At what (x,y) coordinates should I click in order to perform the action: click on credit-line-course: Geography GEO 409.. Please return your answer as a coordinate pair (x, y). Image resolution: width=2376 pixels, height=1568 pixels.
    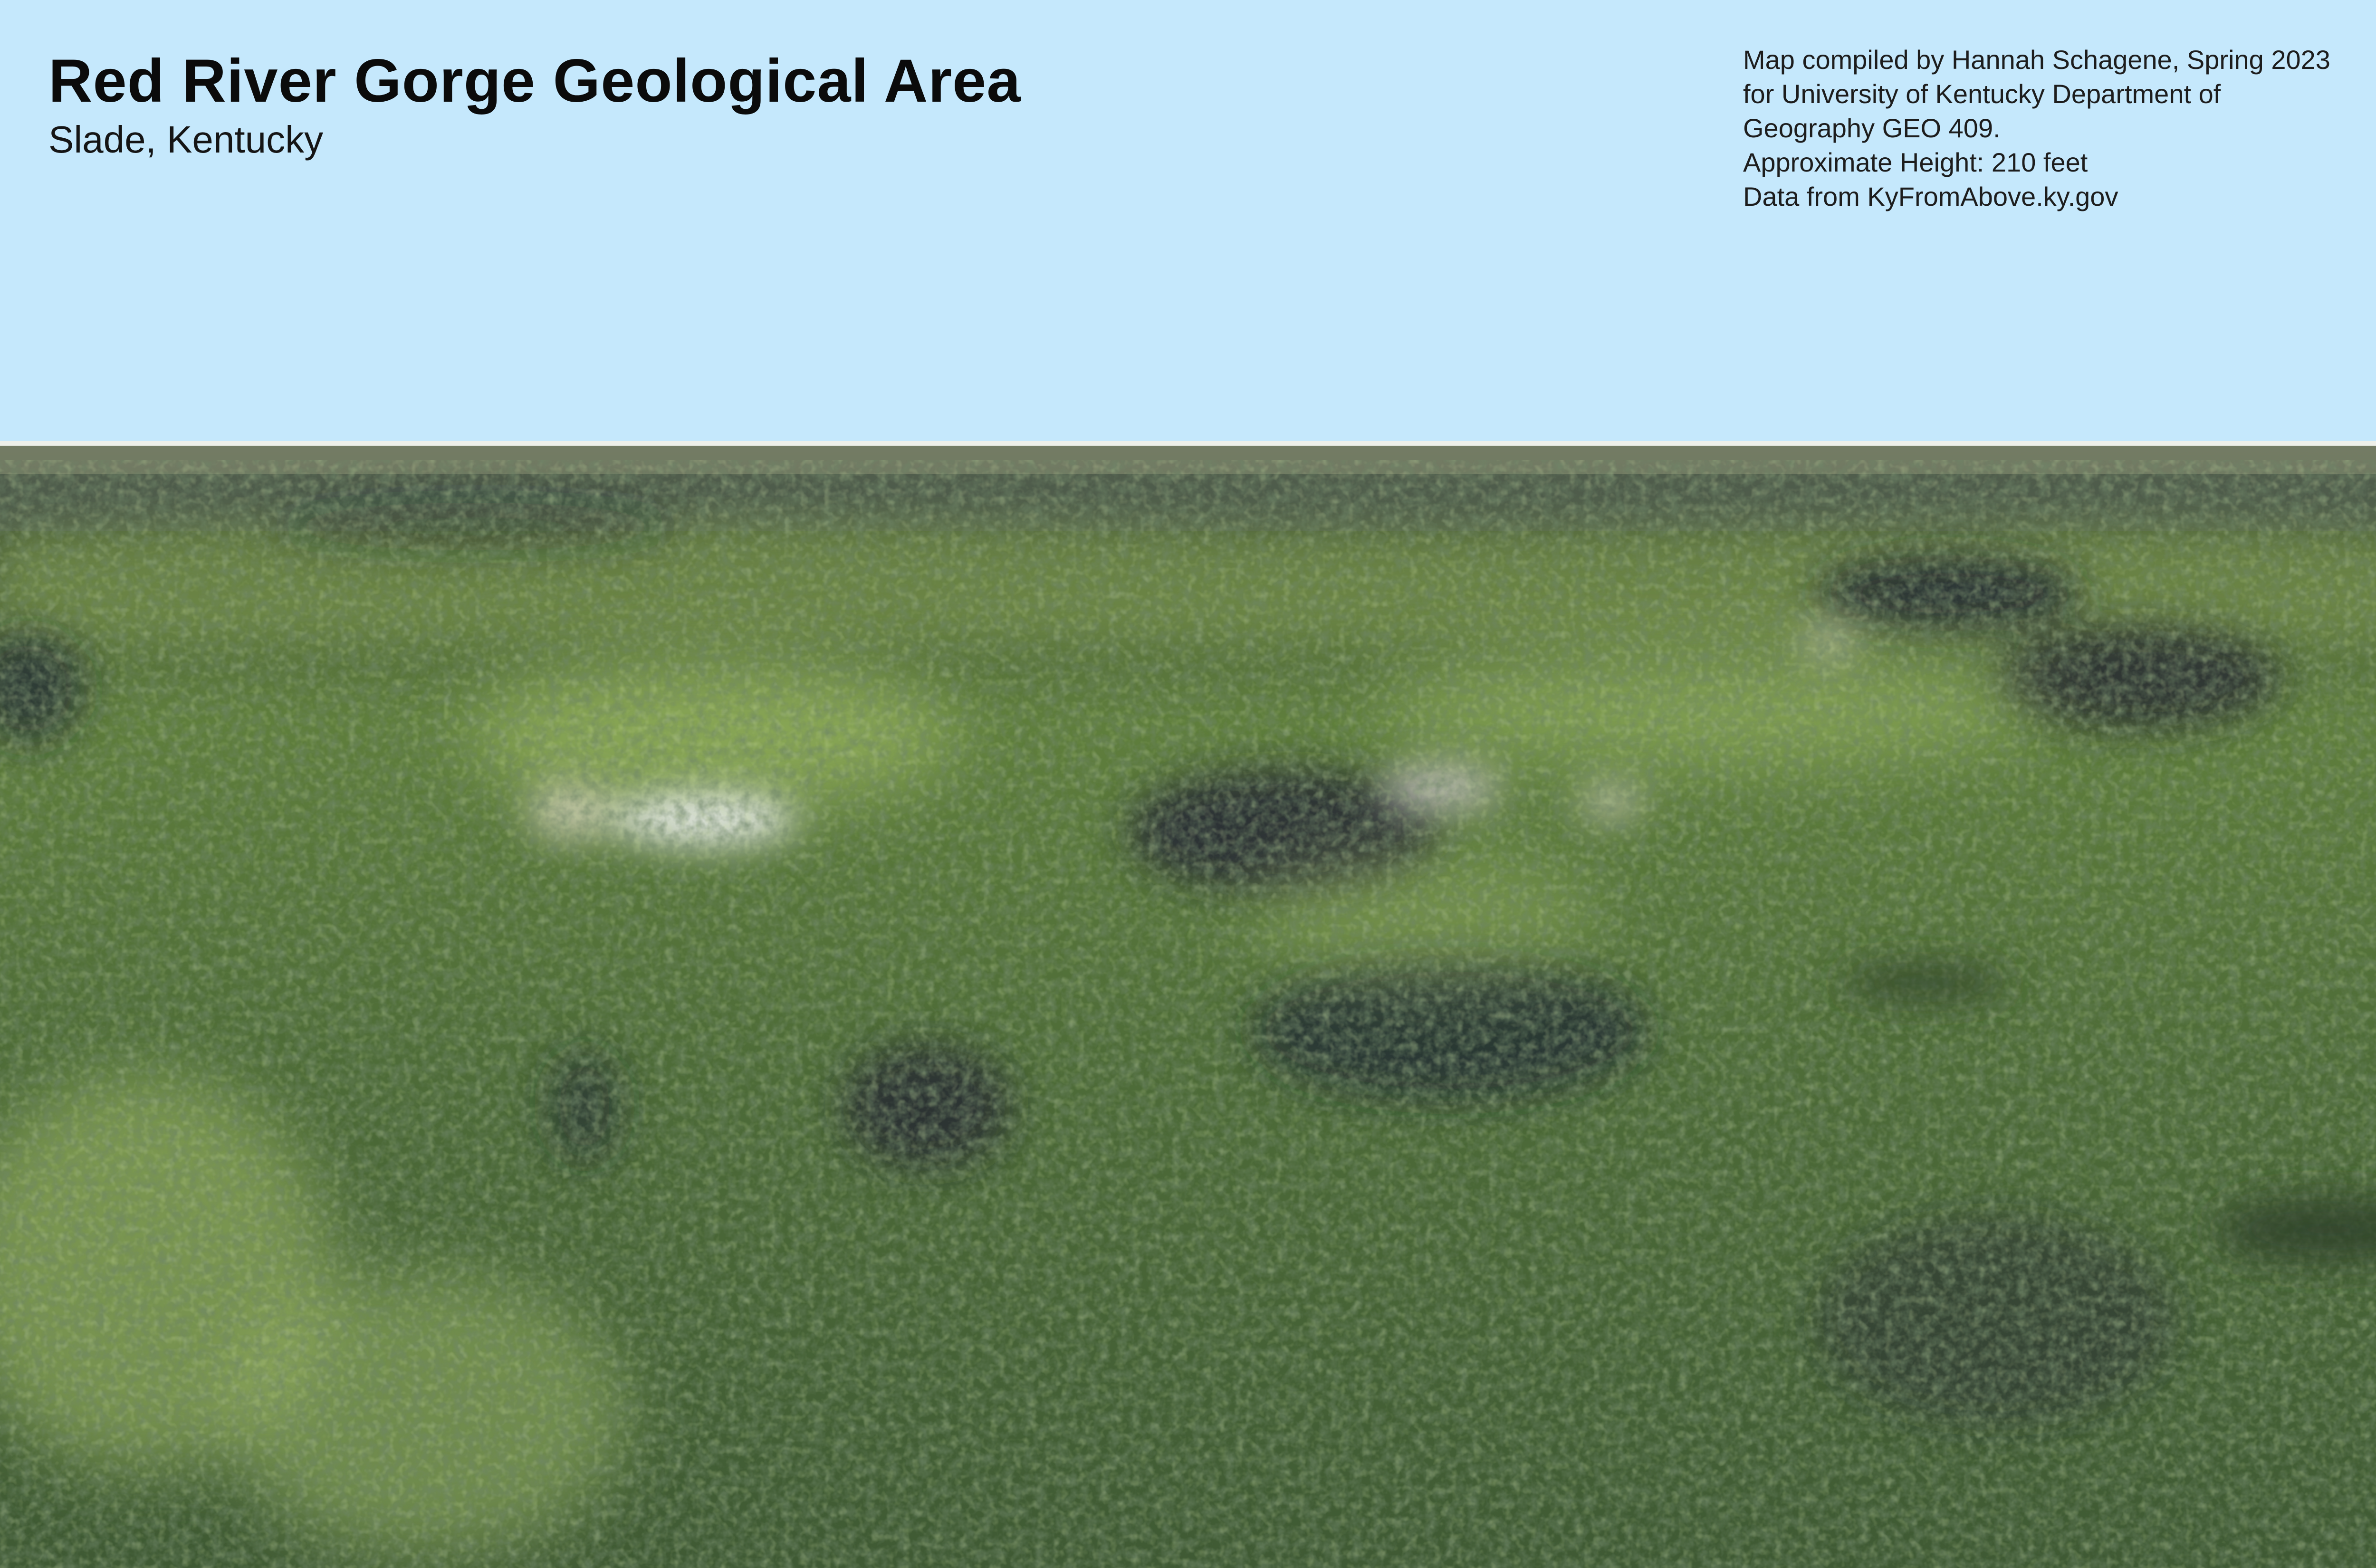
    Looking at the image, I should click on (2059, 128).